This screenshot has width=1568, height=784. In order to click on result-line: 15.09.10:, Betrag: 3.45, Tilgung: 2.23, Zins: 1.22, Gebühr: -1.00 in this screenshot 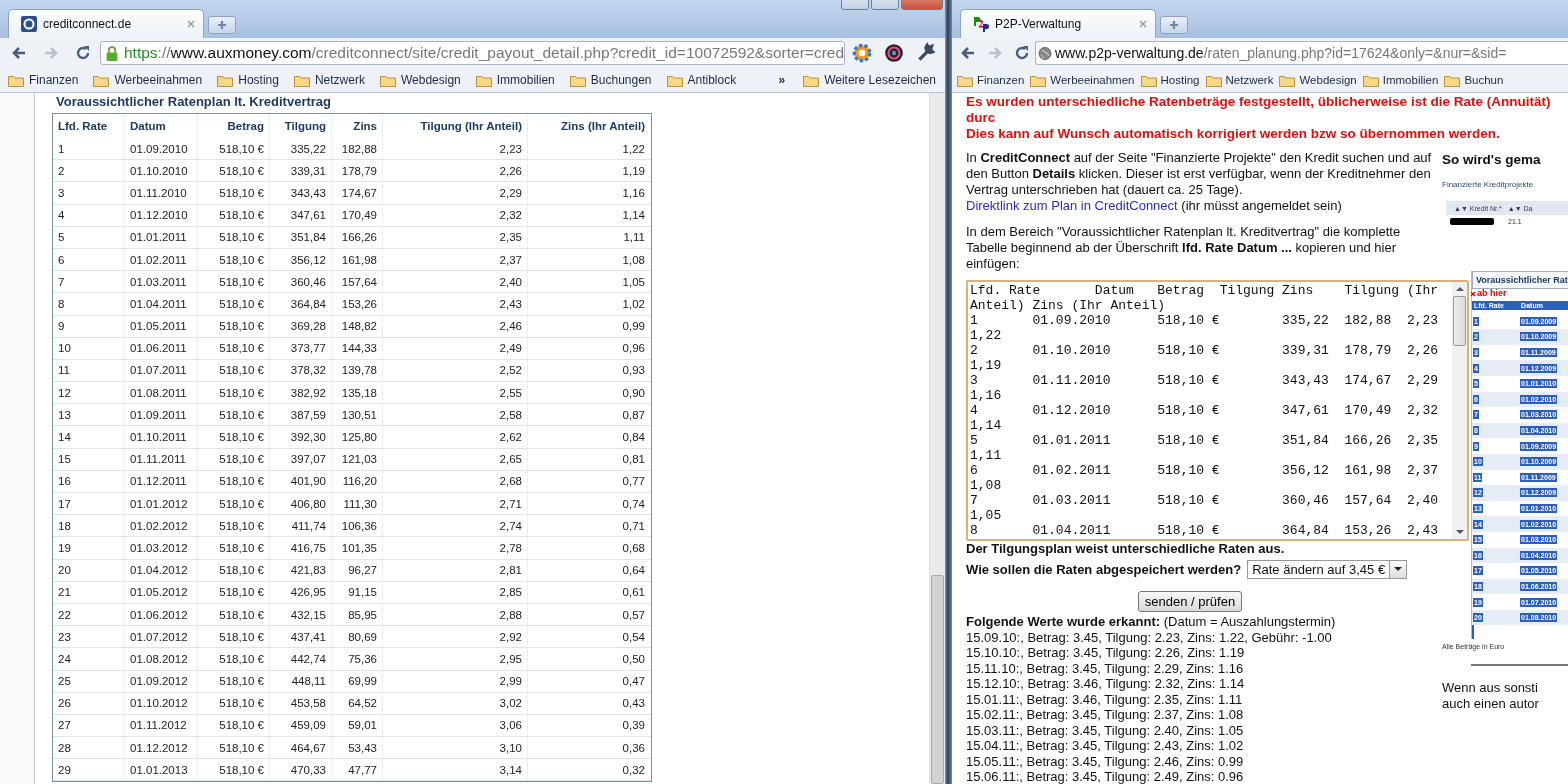, I will do `click(1149, 637)`.